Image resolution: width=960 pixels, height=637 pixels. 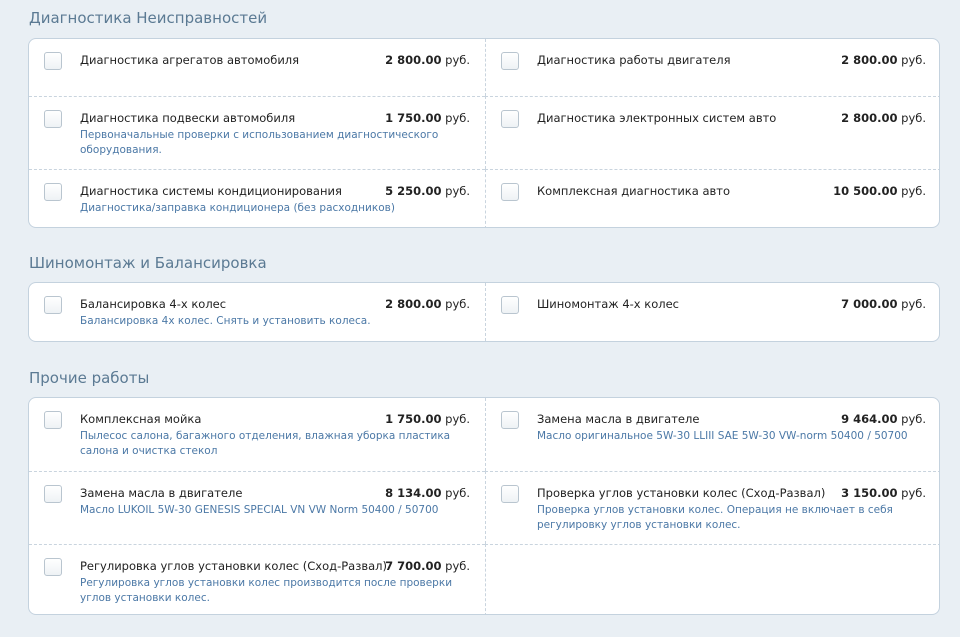 I want to click on service-price: 3 150.00 руб., so click(x=883, y=493).